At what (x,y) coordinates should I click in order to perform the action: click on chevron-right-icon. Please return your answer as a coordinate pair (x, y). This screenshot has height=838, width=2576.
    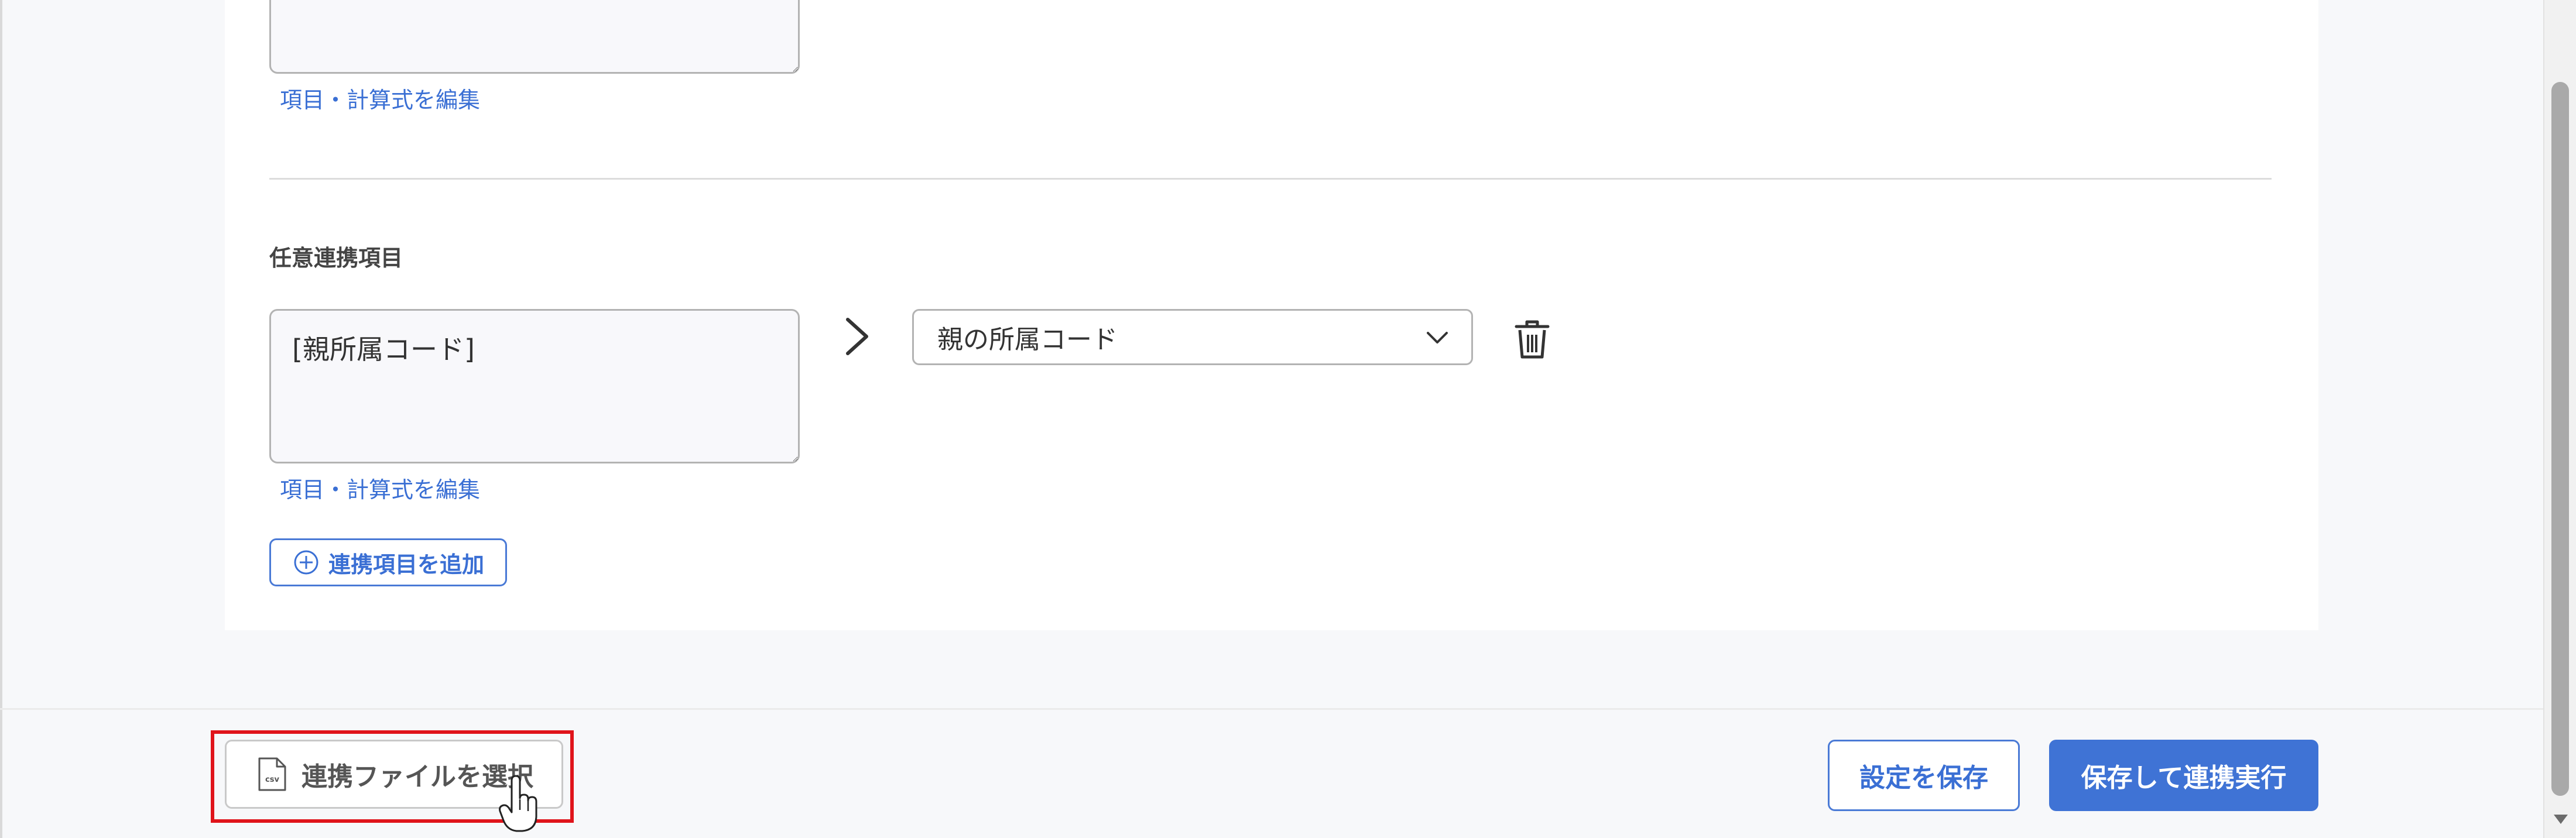
    Looking at the image, I should click on (857, 336).